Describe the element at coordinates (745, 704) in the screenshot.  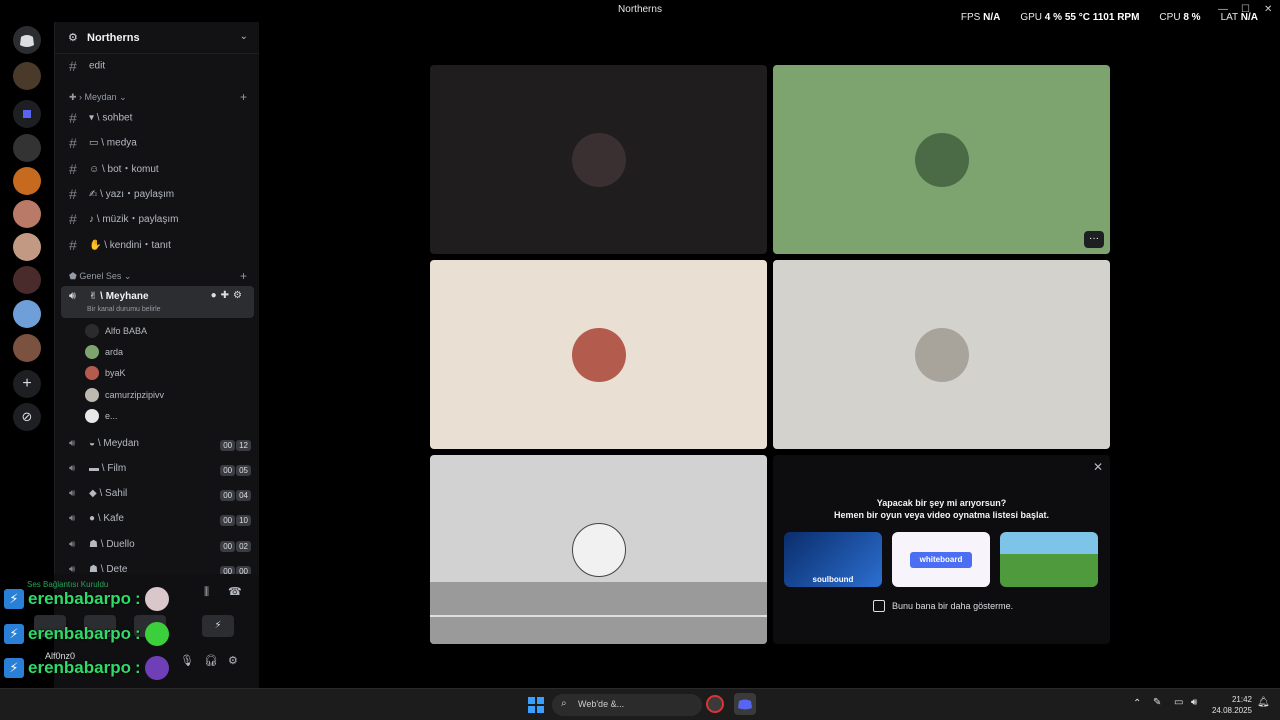
I see `discord-taskbar-icon` at that location.